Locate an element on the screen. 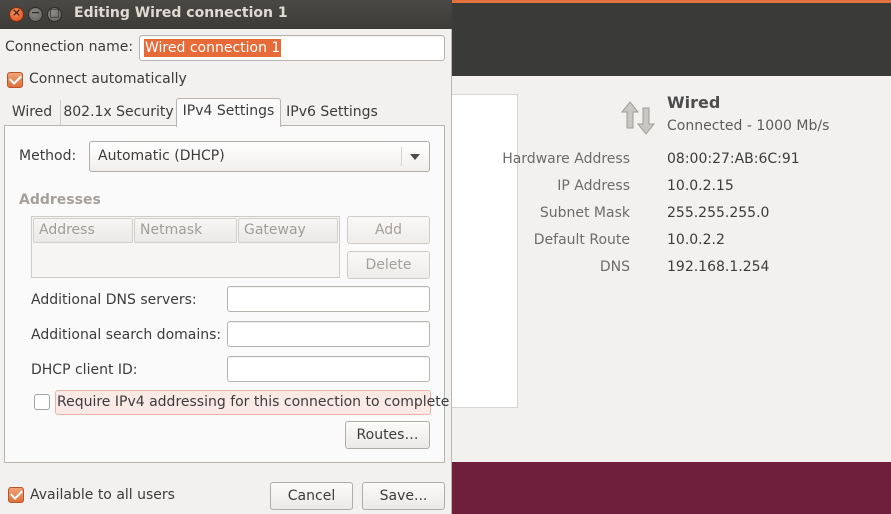 This screenshot has width=891, height=514. tab-8021x-security: 802.1x Security is located at coordinates (118, 113).